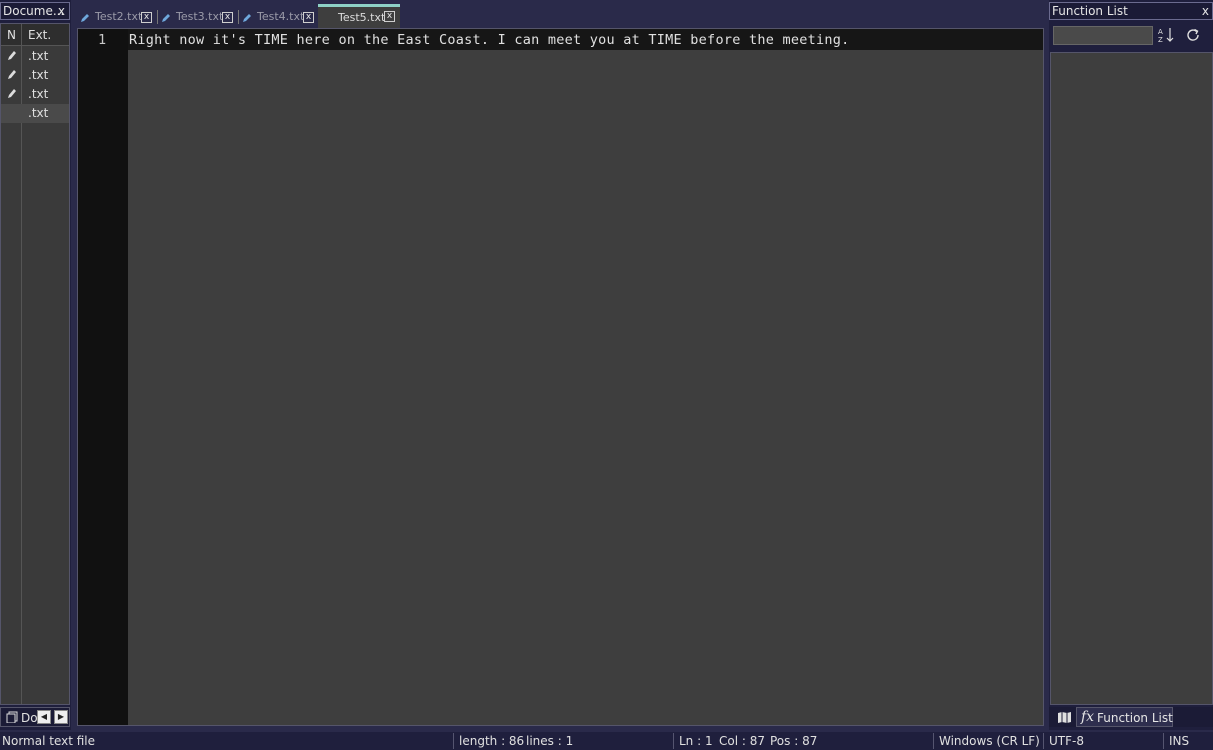 Image resolution: width=1213 pixels, height=750 pixels. Describe the element at coordinates (1179, 741) in the screenshot. I see `status-insert-mode: INS` at that location.